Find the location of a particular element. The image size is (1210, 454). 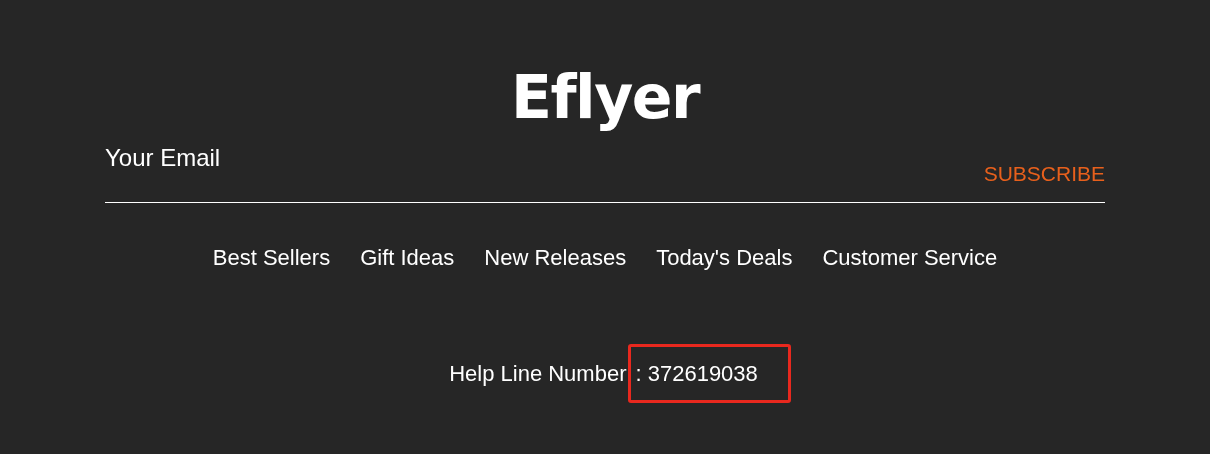

nav-link: New Releases is located at coordinates (555, 257).